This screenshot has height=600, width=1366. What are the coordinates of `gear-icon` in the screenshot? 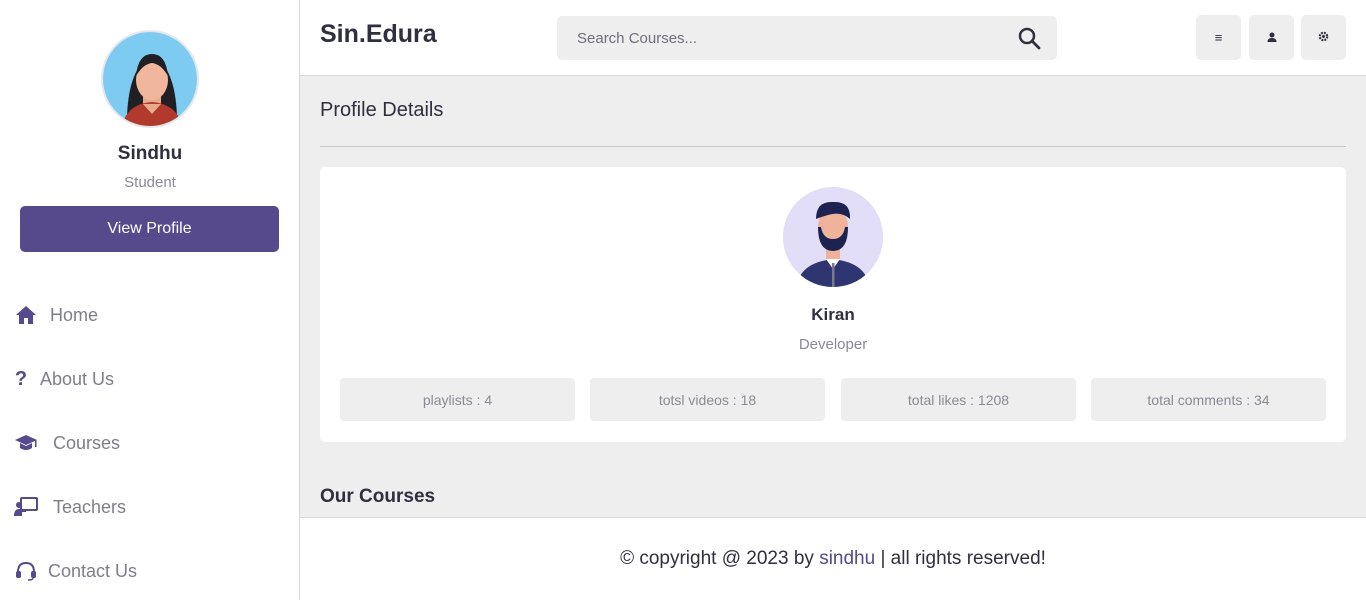 It's located at (1323, 38).